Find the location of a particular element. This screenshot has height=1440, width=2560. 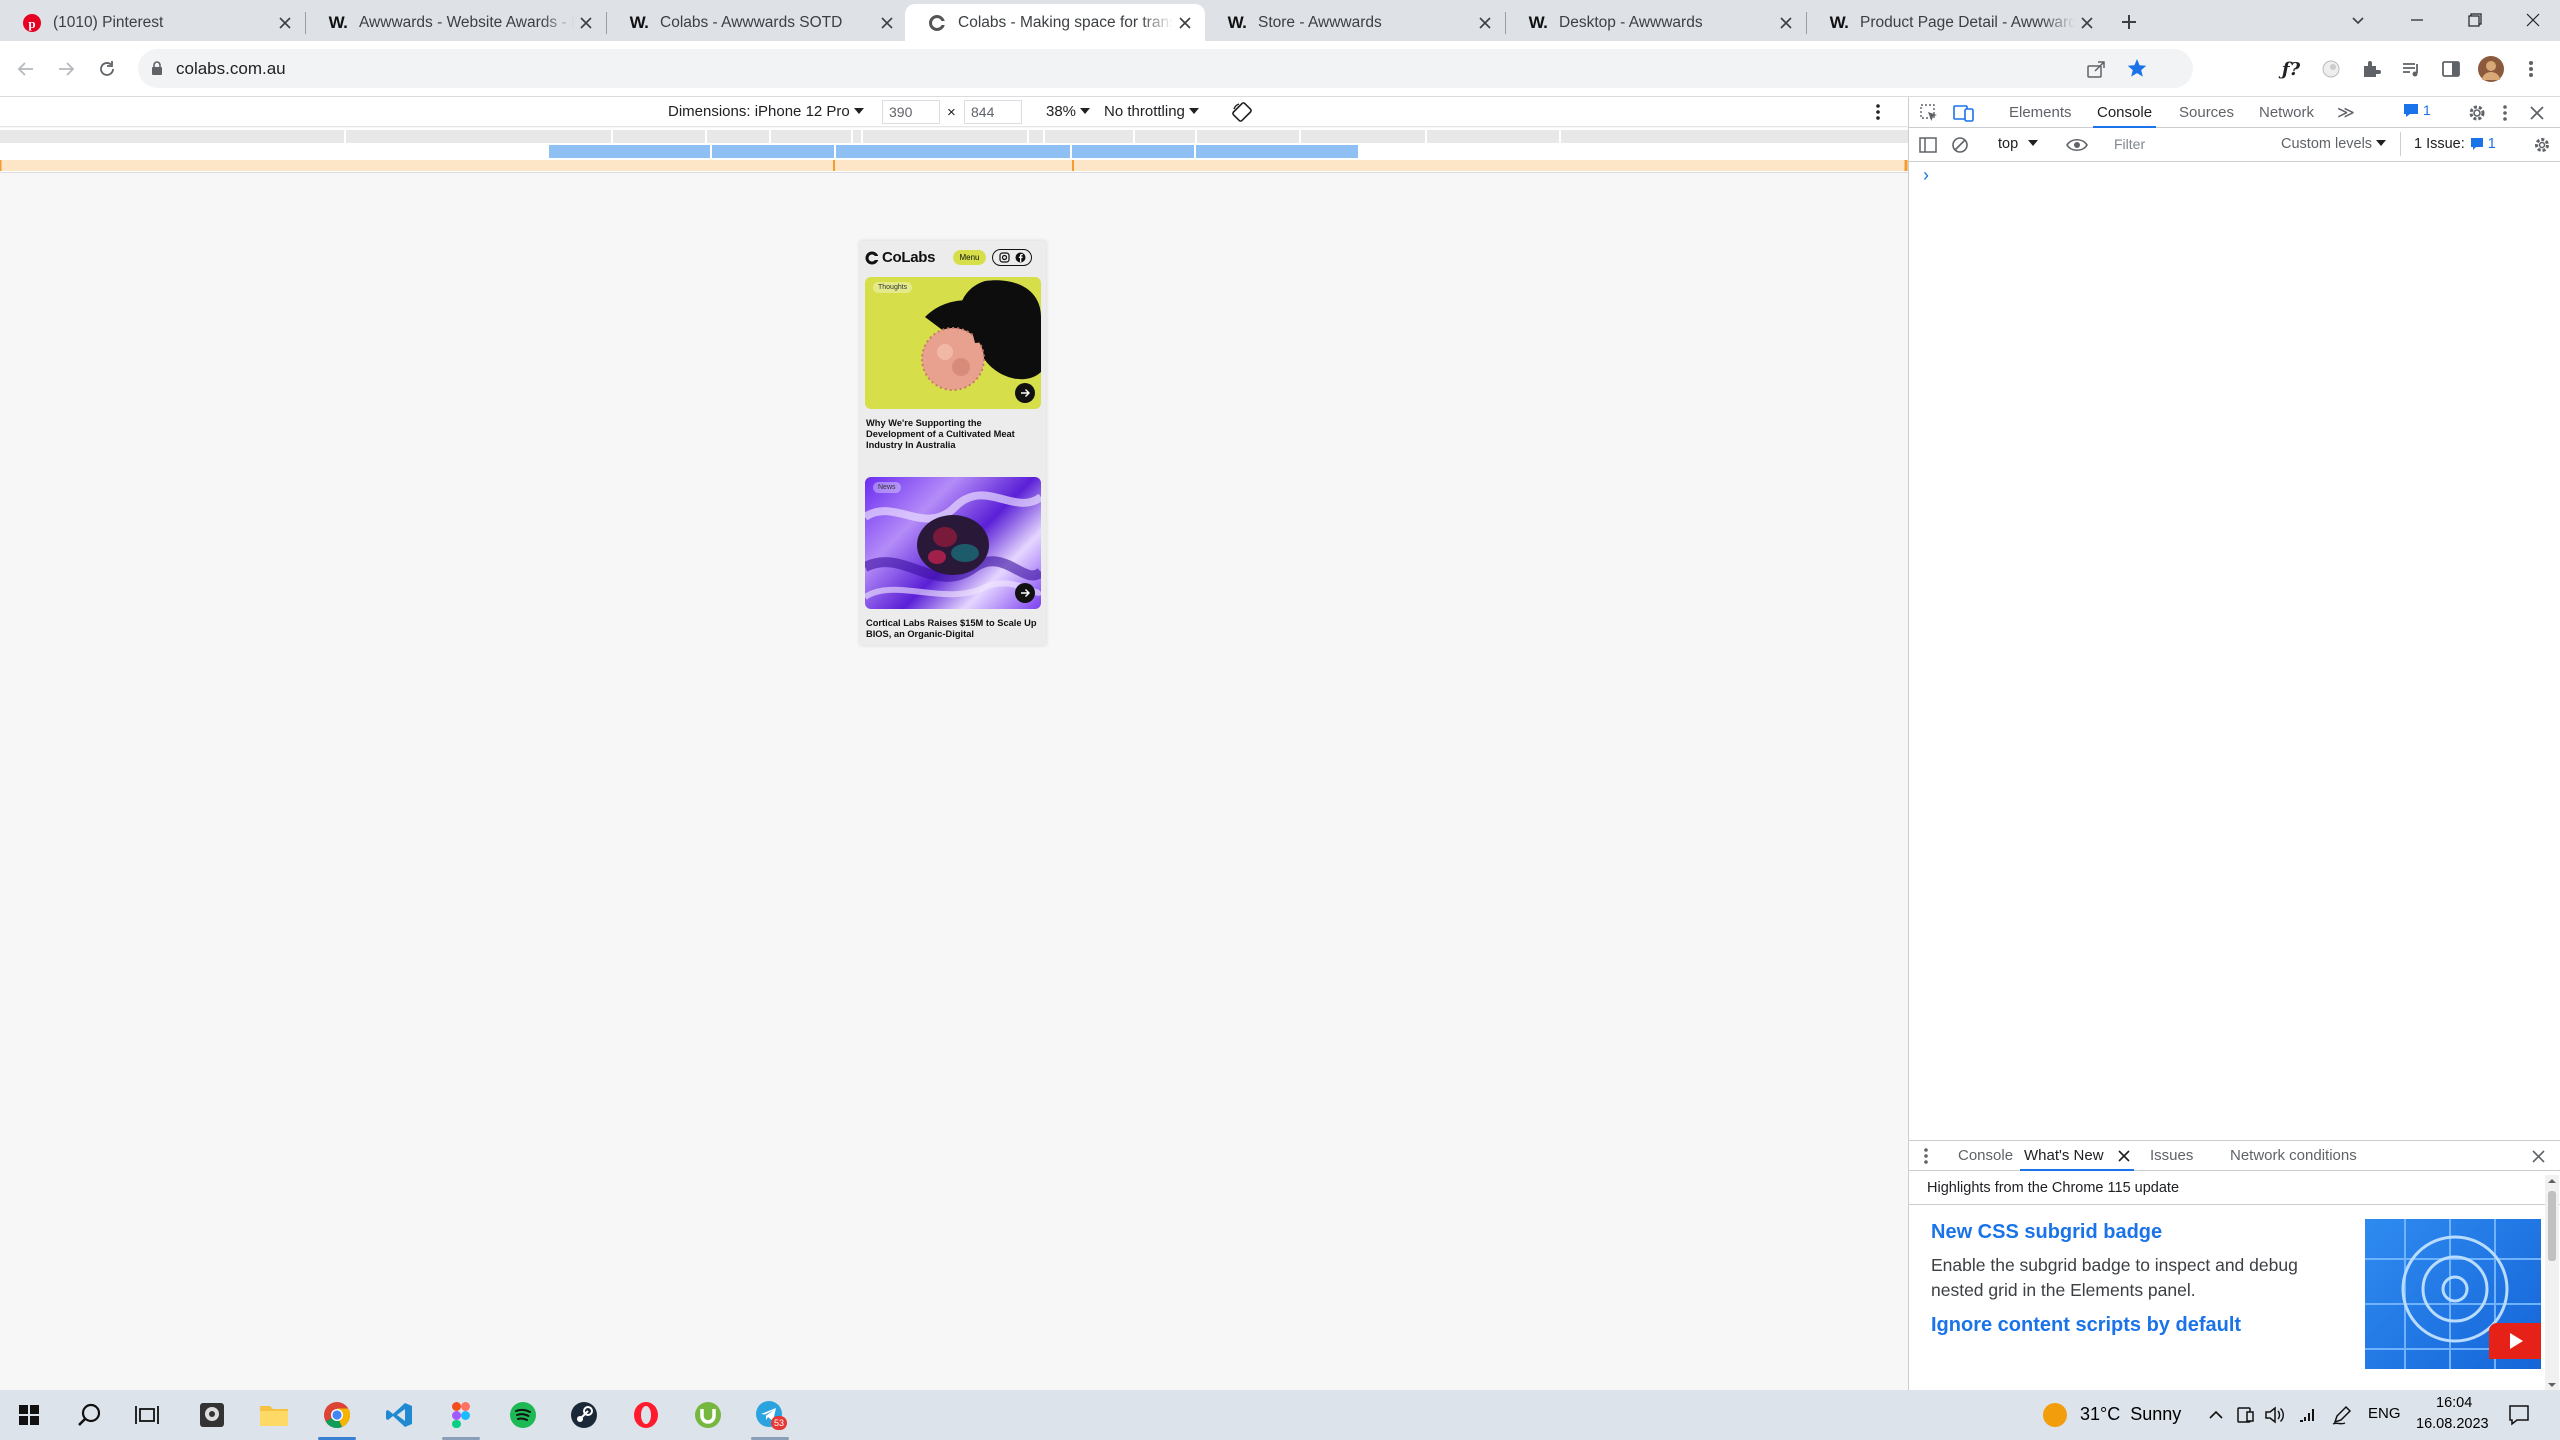

whats-new-video-thumbnail is located at coordinates (2453, 1294).